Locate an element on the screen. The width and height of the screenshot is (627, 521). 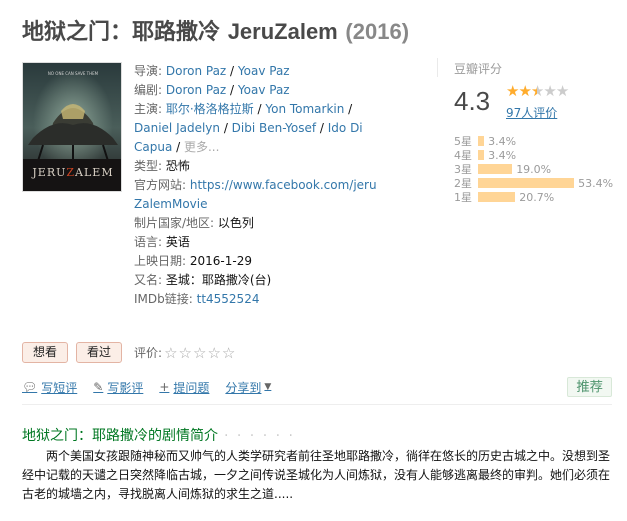
rating-title: 豆瓣评分 is located at coordinates (478, 69).